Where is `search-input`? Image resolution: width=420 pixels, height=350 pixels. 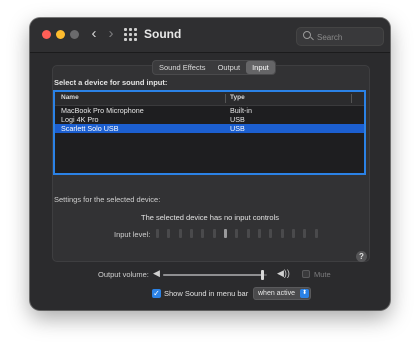
search-input is located at coordinates (349, 37).